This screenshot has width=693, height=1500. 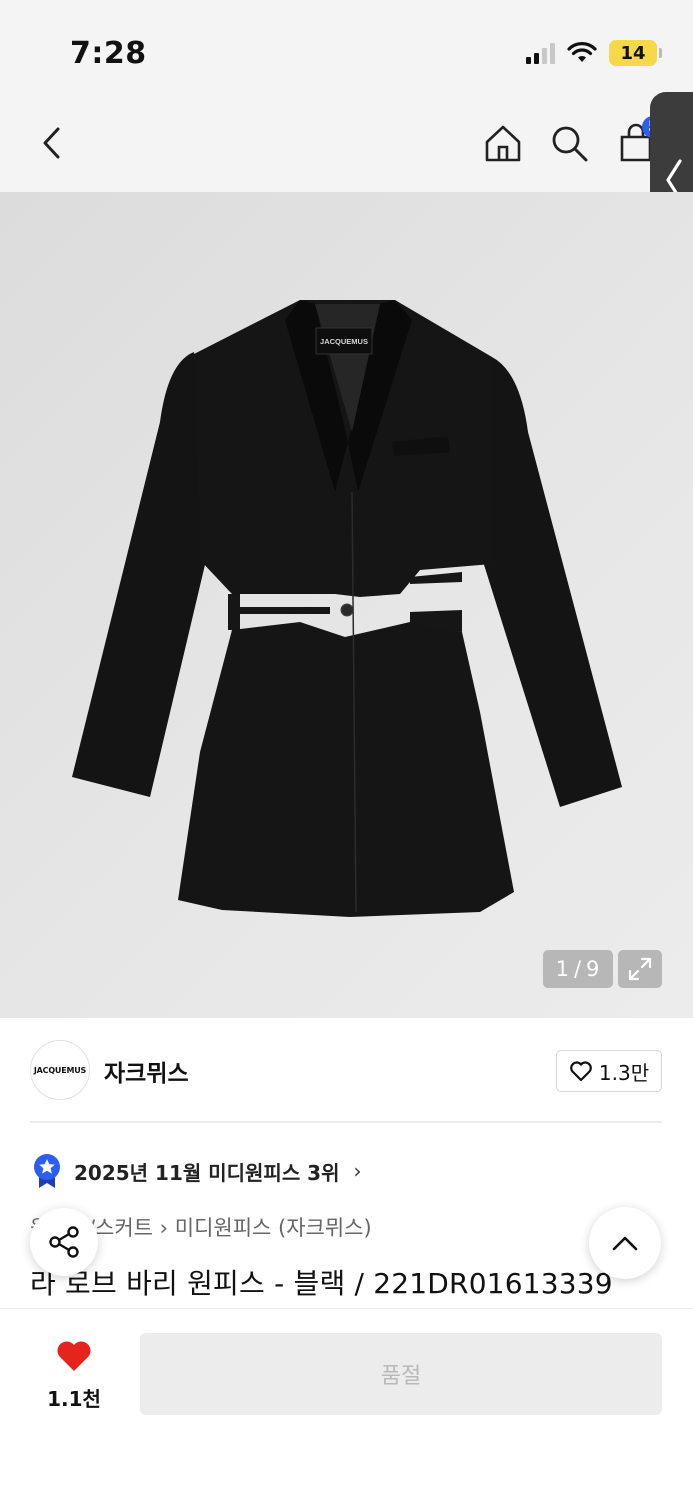 I want to click on product-title: 라 로브 바리 원피스 - 블랙 / 221DR01613339, so click(x=321, y=1283).